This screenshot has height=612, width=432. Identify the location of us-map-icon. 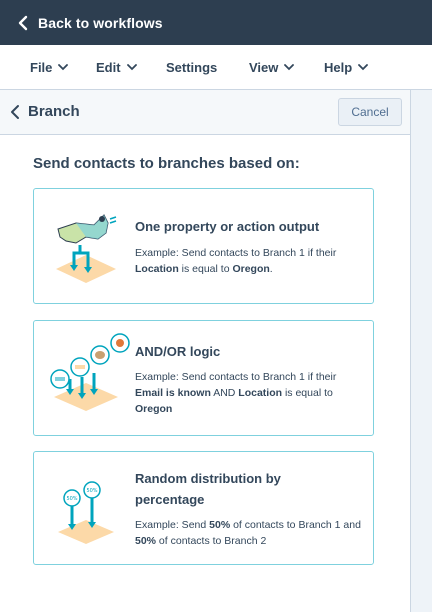
(86, 248).